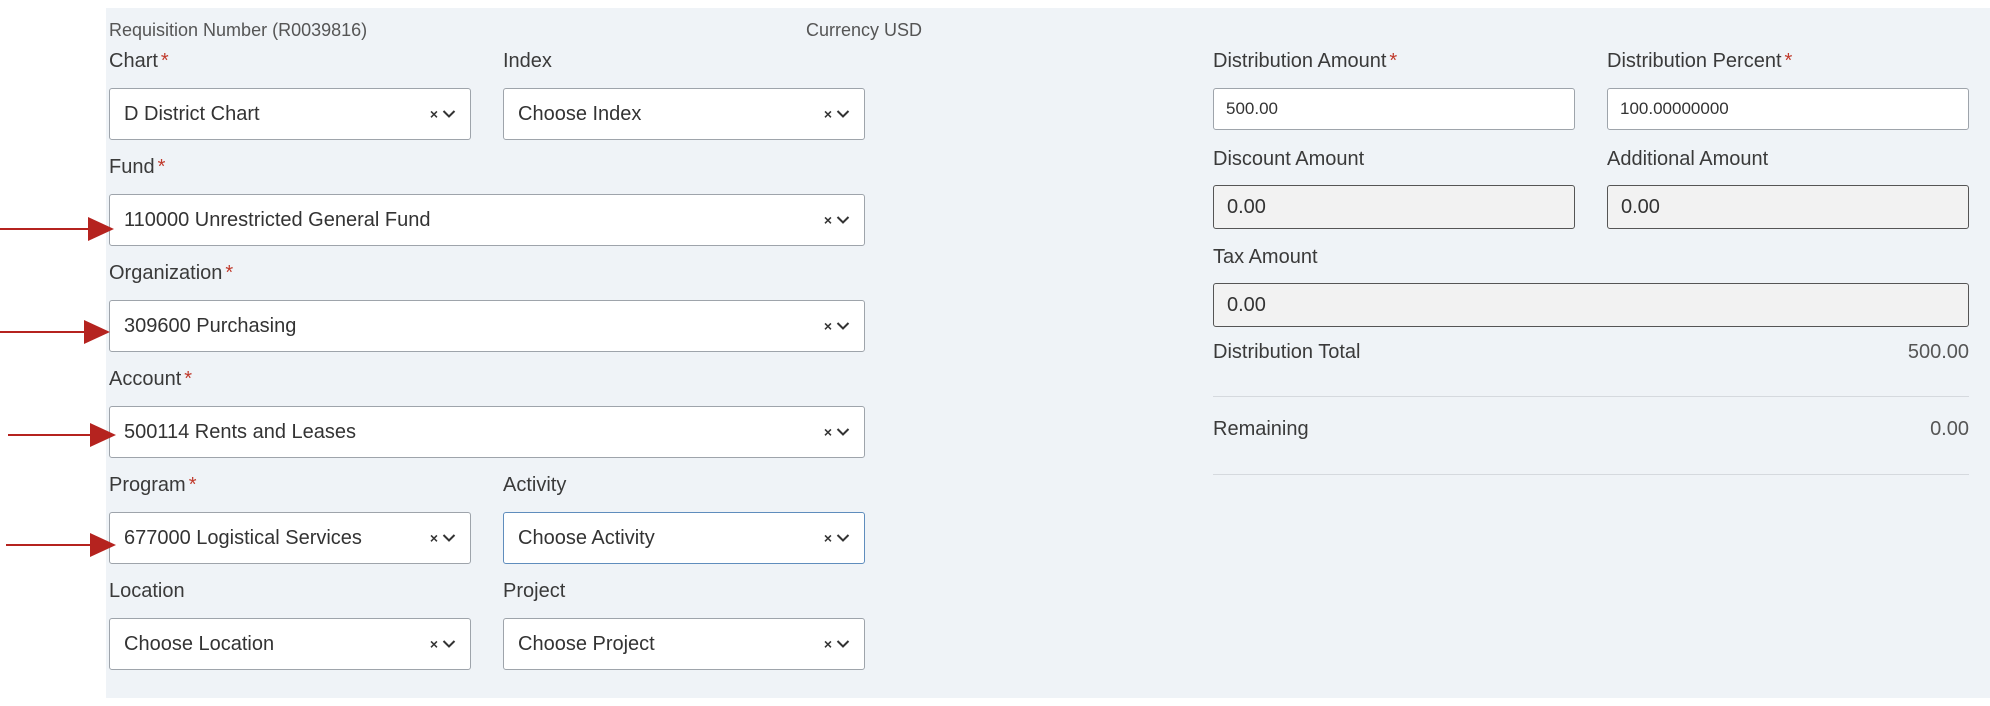 The height and width of the screenshot is (706, 1990). I want to click on remaining-label: Remaining, so click(1261, 429).